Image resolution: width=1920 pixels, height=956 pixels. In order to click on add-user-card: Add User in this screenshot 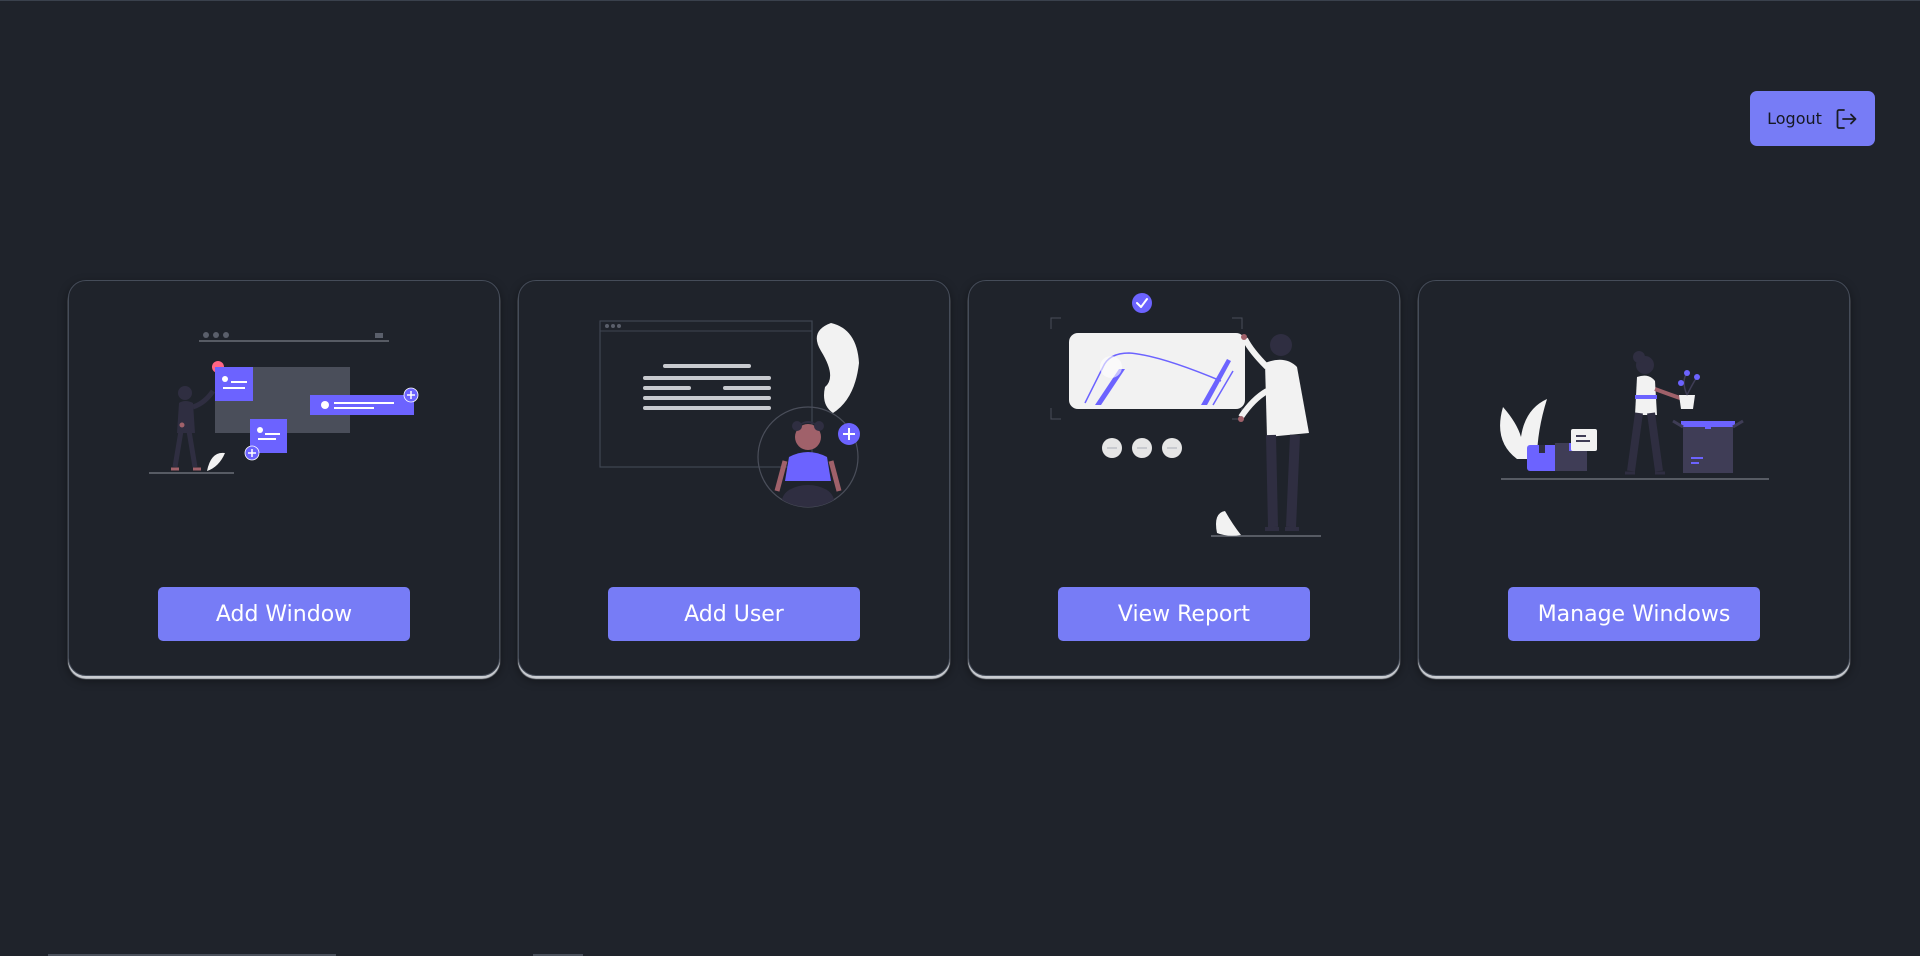, I will do `click(734, 478)`.